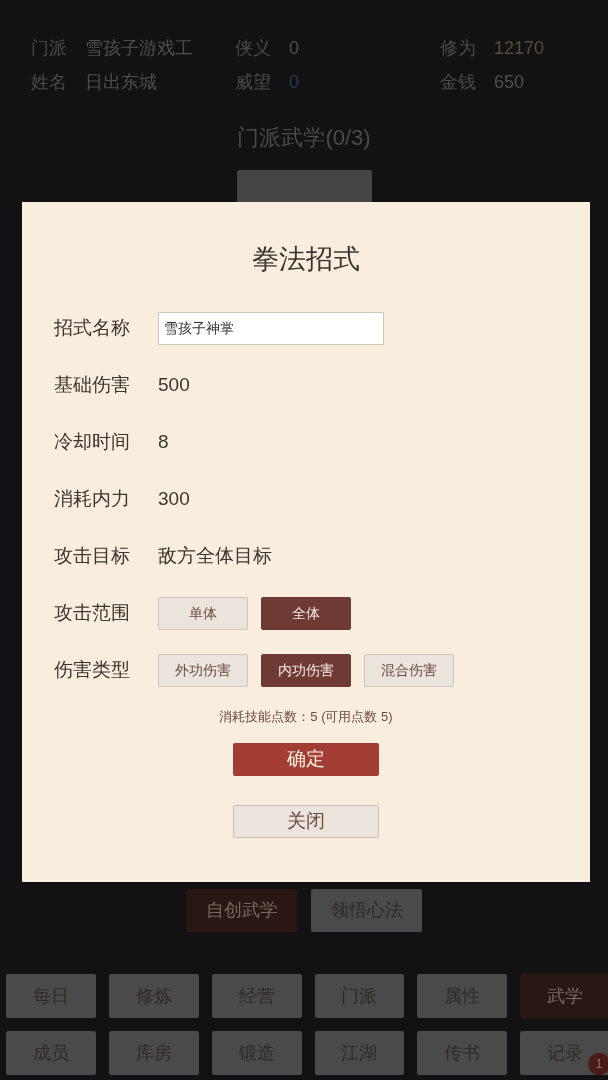 This screenshot has height=1080, width=608. Describe the element at coordinates (564, 996) in the screenshot. I see `nav-tab: 武学` at that location.